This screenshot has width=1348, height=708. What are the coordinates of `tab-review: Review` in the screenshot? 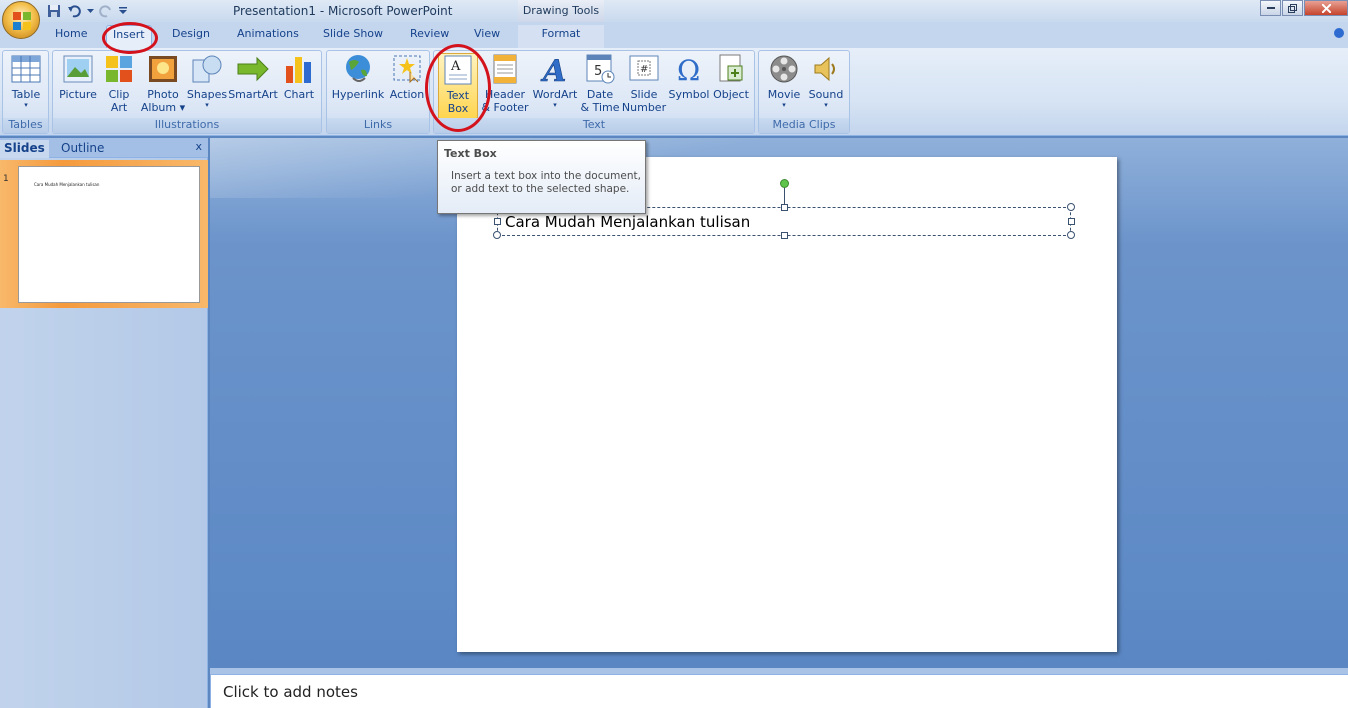 It's located at (429, 33).